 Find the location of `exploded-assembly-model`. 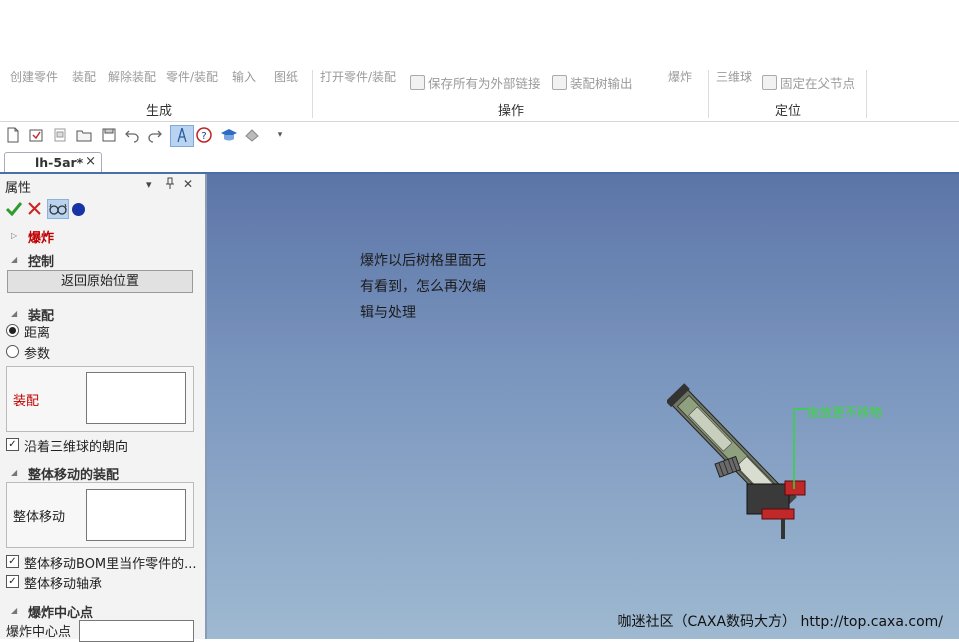

exploded-assembly-model is located at coordinates (747, 459).